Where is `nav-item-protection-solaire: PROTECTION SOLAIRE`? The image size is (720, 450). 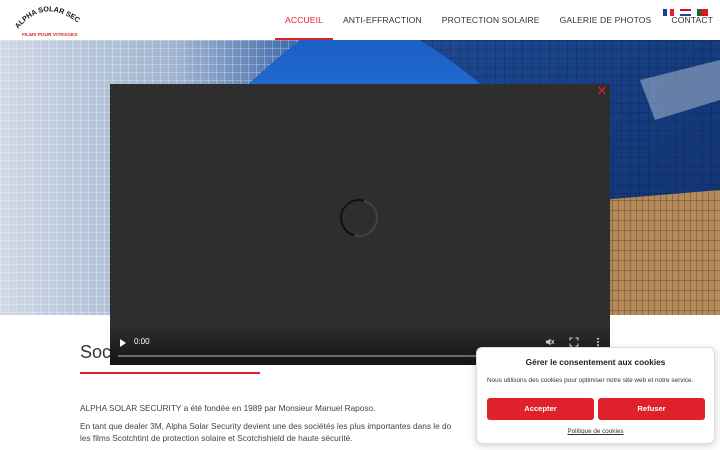 nav-item-protection-solaire: PROTECTION SOLAIRE is located at coordinates (491, 20).